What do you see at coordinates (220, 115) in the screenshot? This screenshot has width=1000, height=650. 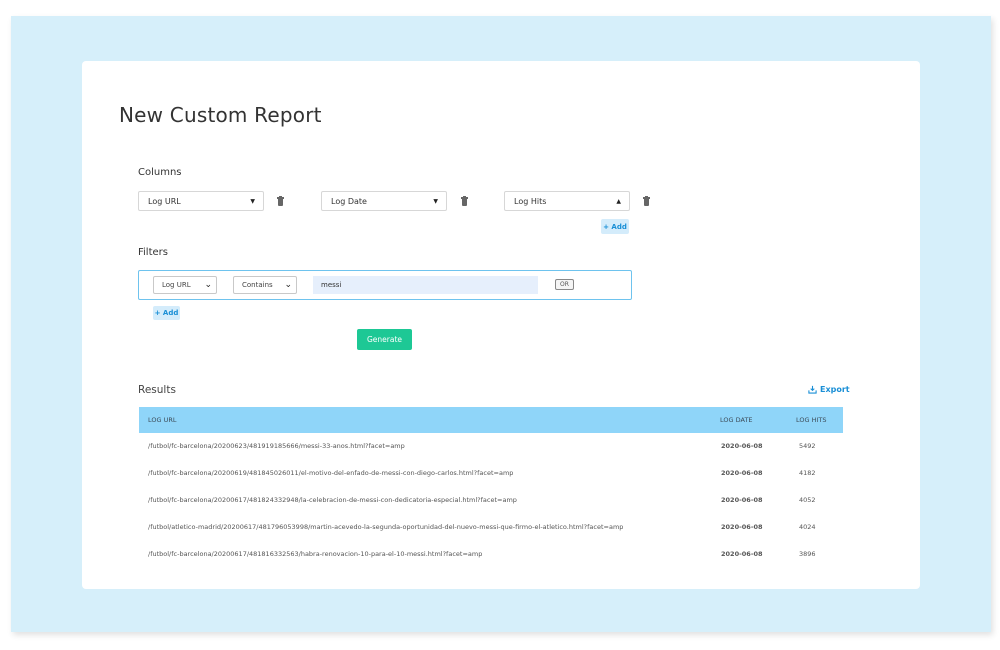 I see `page-title: New Custom Report` at bounding box center [220, 115].